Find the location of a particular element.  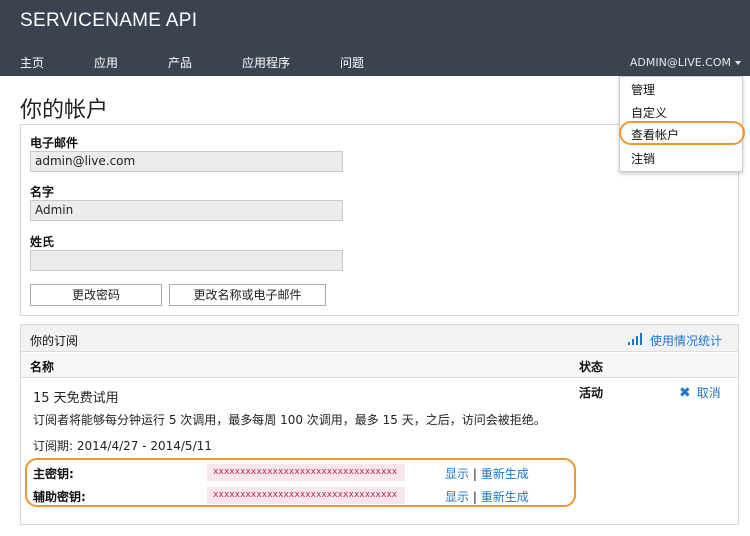

user-menu-toggle: ADMIN@LIVE.COM is located at coordinates (685, 62).